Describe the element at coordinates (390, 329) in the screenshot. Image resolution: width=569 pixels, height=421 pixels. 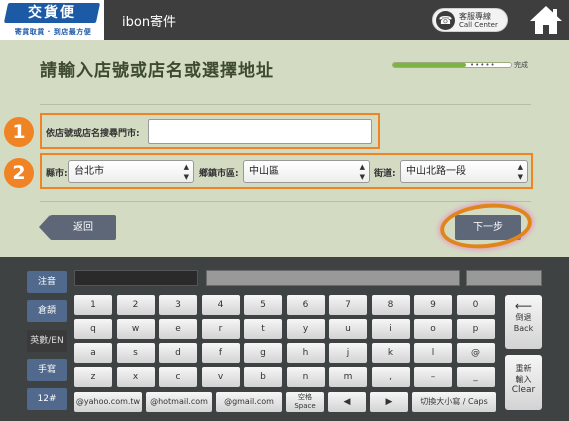
I see `key-char: i` at that location.